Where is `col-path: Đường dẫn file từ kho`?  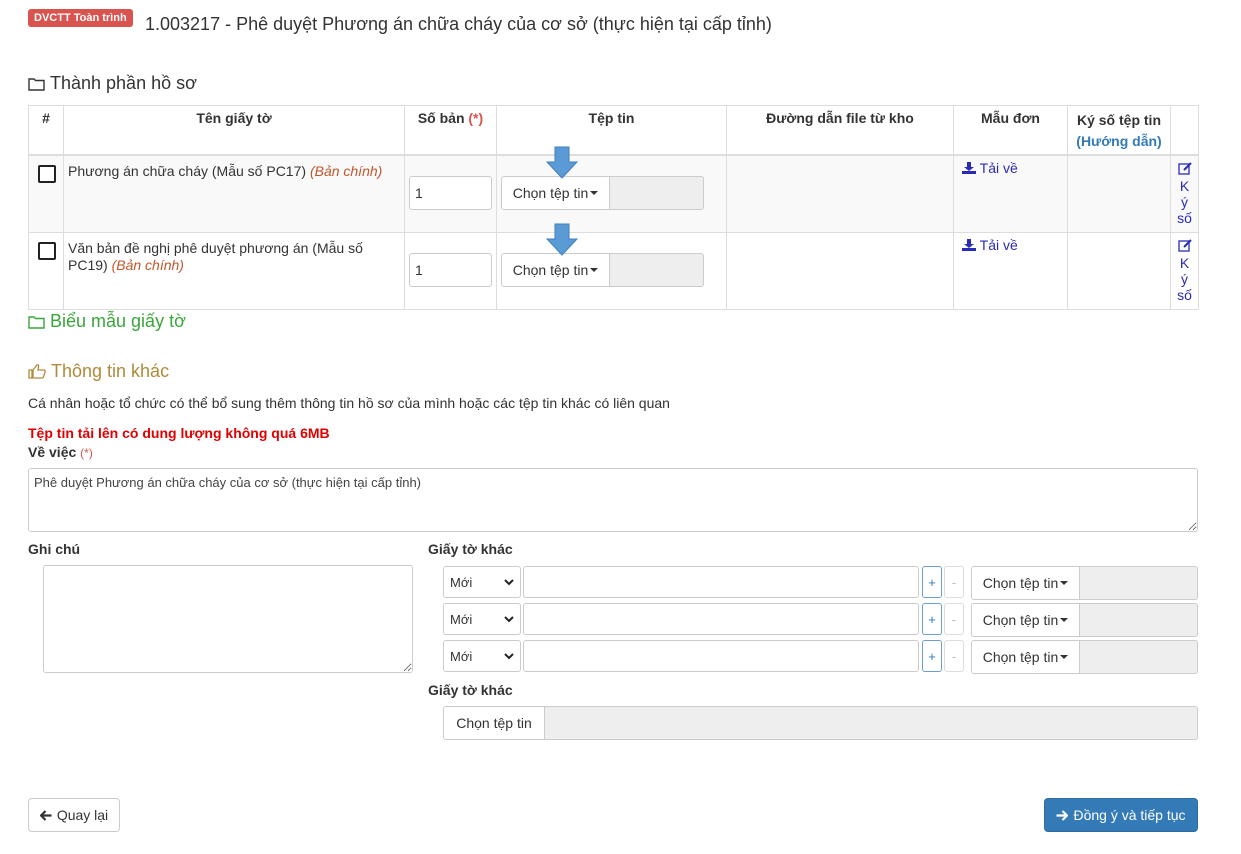
col-path: Đường dẫn file từ kho is located at coordinates (840, 130).